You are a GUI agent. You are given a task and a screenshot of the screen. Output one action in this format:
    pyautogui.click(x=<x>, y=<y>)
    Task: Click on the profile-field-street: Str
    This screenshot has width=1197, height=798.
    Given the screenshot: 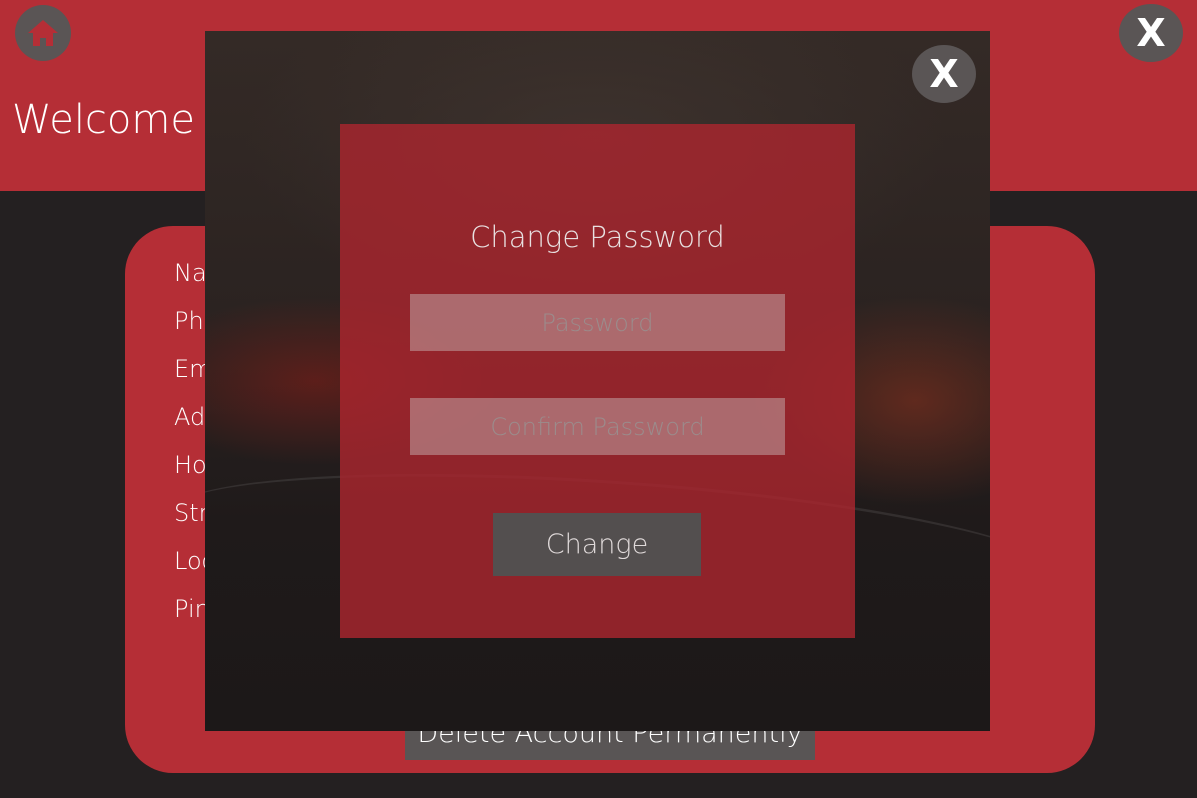 What is the action you would take?
    pyautogui.click(x=191, y=513)
    